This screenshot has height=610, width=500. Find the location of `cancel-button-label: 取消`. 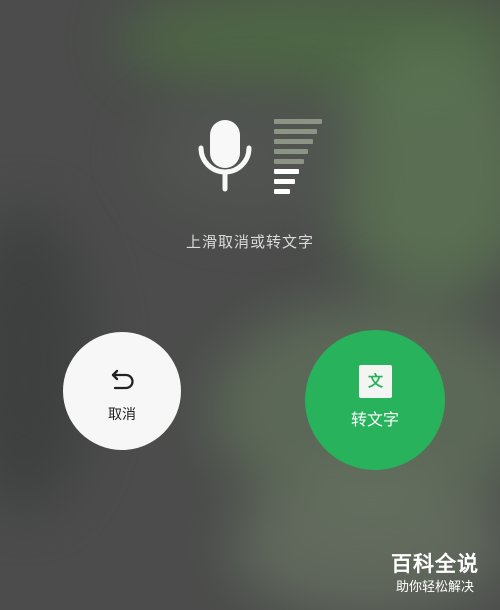

cancel-button-label: 取消 is located at coordinates (122, 415).